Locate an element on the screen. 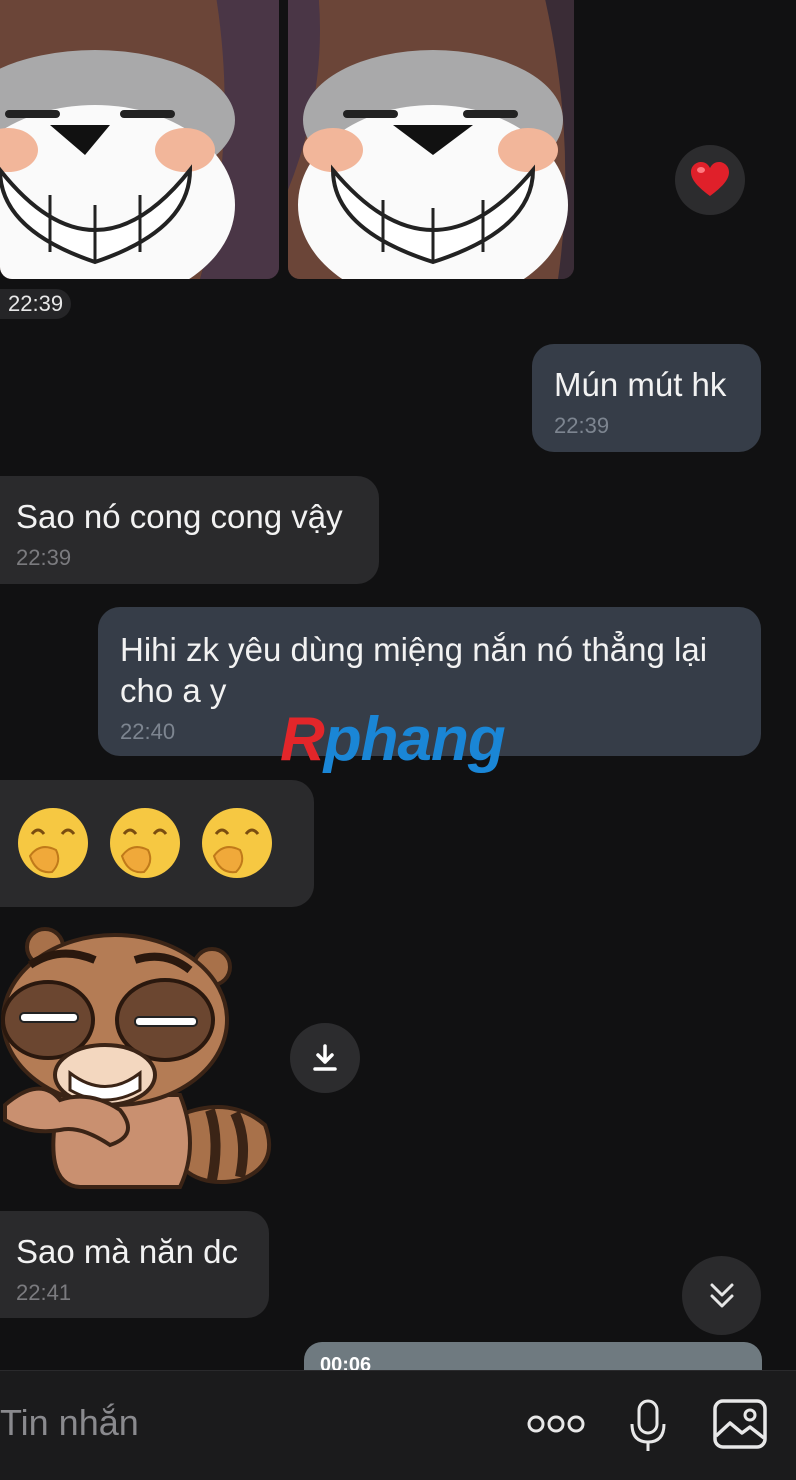 The width and height of the screenshot is (796, 1480). image-icon is located at coordinates (740, 1424).